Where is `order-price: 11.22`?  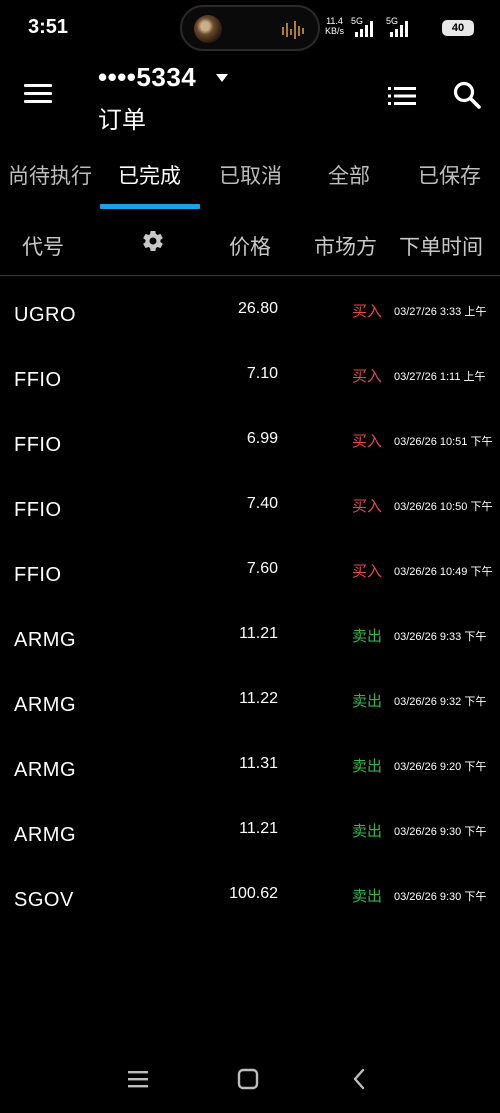
order-price: 11.22 is located at coordinates (258, 698).